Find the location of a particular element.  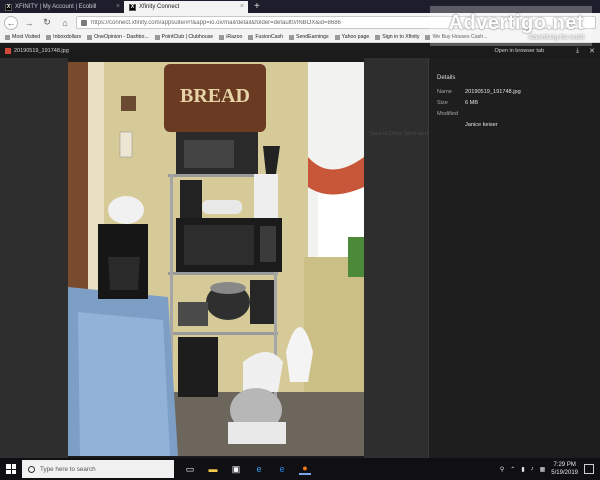

taskbar-search-box: Type here to search is located at coordinates (98, 469).